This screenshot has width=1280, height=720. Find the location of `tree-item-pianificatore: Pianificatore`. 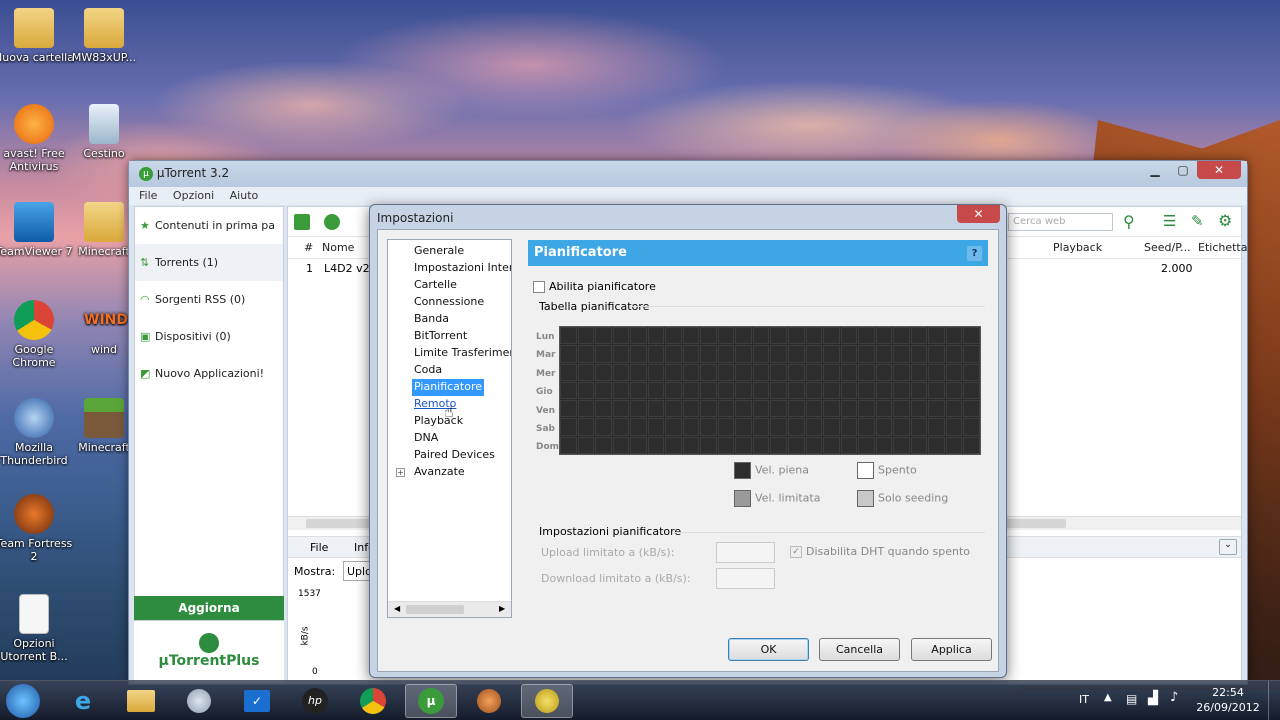

tree-item-pianificatore: Pianificatore is located at coordinates (448, 387).